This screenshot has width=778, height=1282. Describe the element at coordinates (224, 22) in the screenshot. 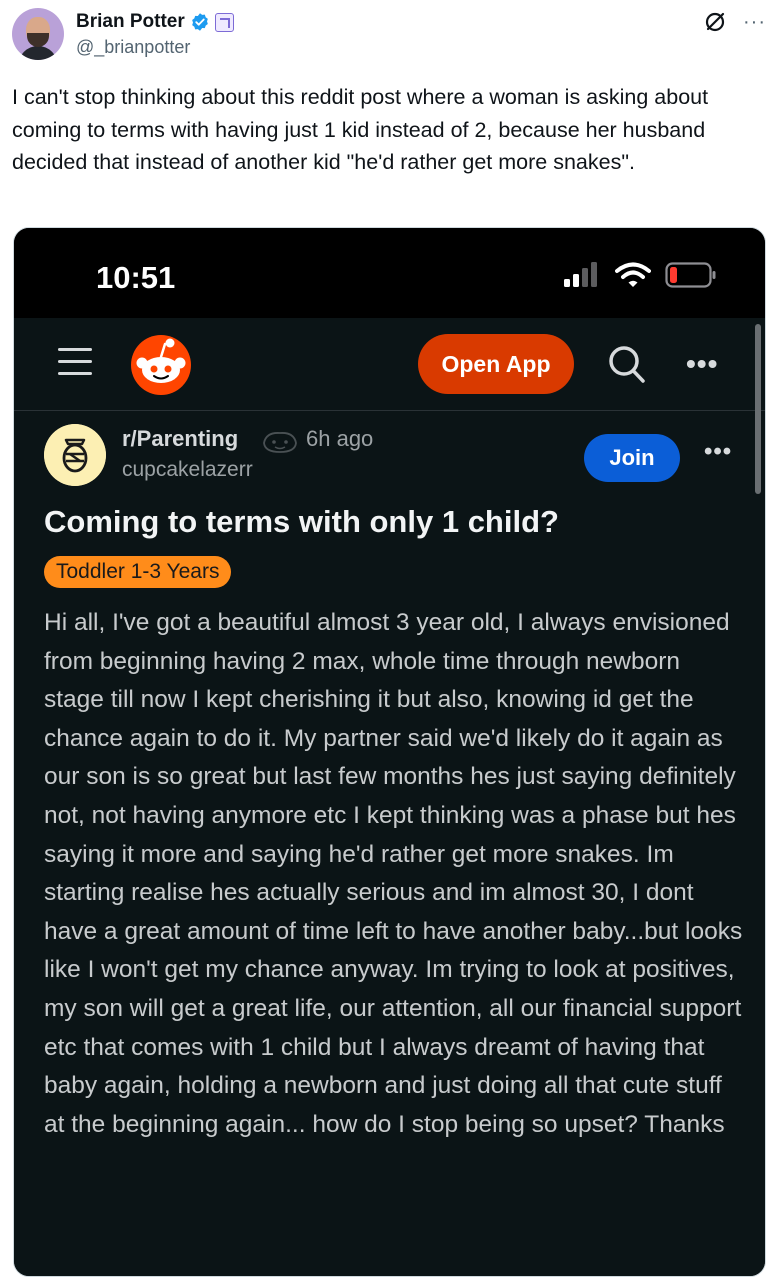

I see `affiliate-badge-icon` at that location.